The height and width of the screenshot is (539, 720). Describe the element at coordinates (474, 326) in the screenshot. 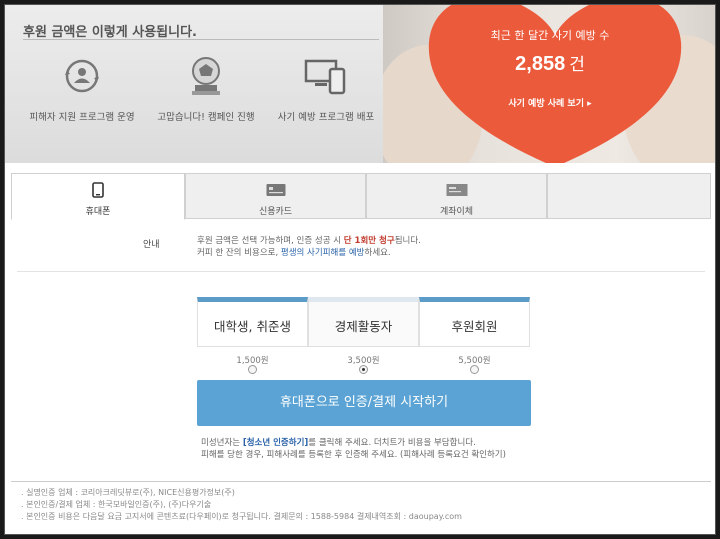

I see `option-label: 후원회원` at that location.